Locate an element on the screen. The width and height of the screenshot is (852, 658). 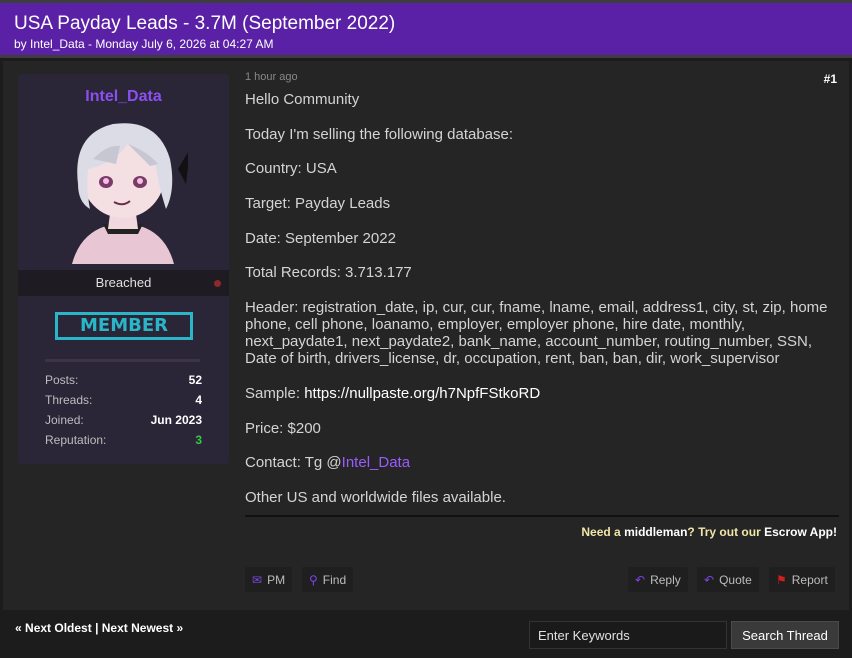
sample-link: https://nullpaste.org/h7NpfFStkoRD is located at coordinates (422, 393).